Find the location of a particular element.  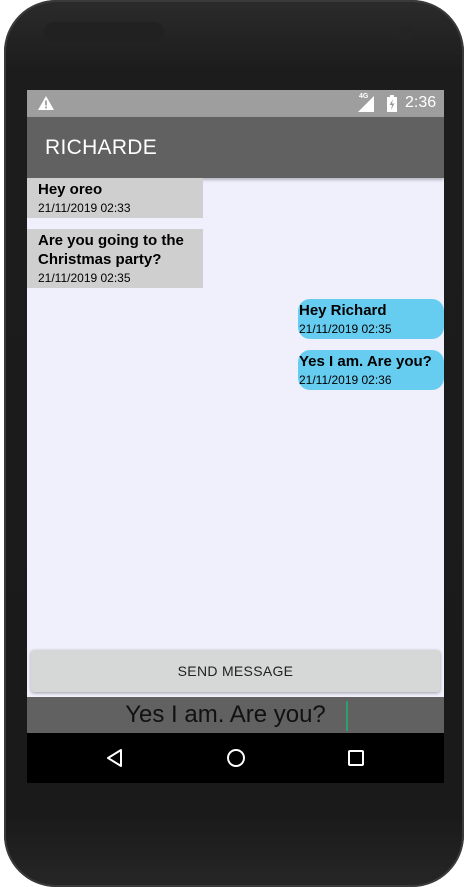

back-button is located at coordinates (115, 758).